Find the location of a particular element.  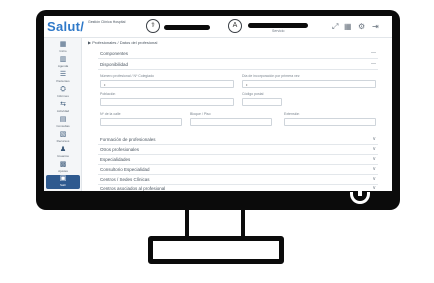

app-logo: Salut/ is located at coordinates (66, 26).